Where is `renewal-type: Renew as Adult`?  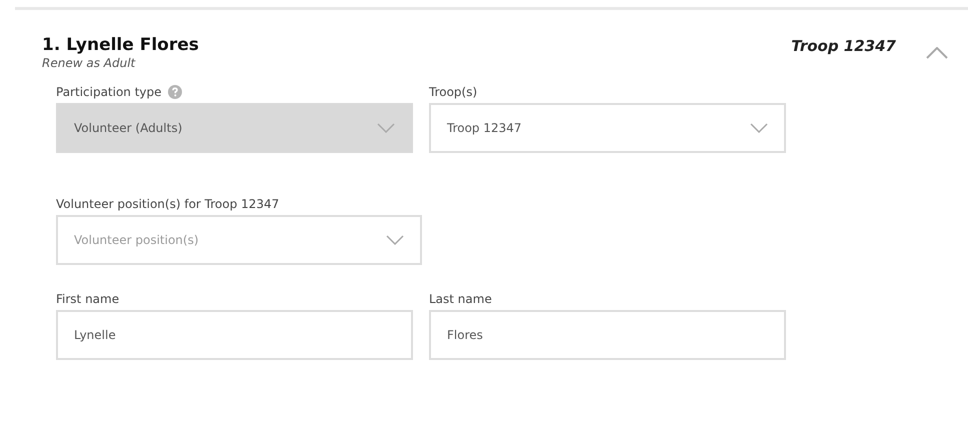
renewal-type: Renew as Adult is located at coordinates (89, 63).